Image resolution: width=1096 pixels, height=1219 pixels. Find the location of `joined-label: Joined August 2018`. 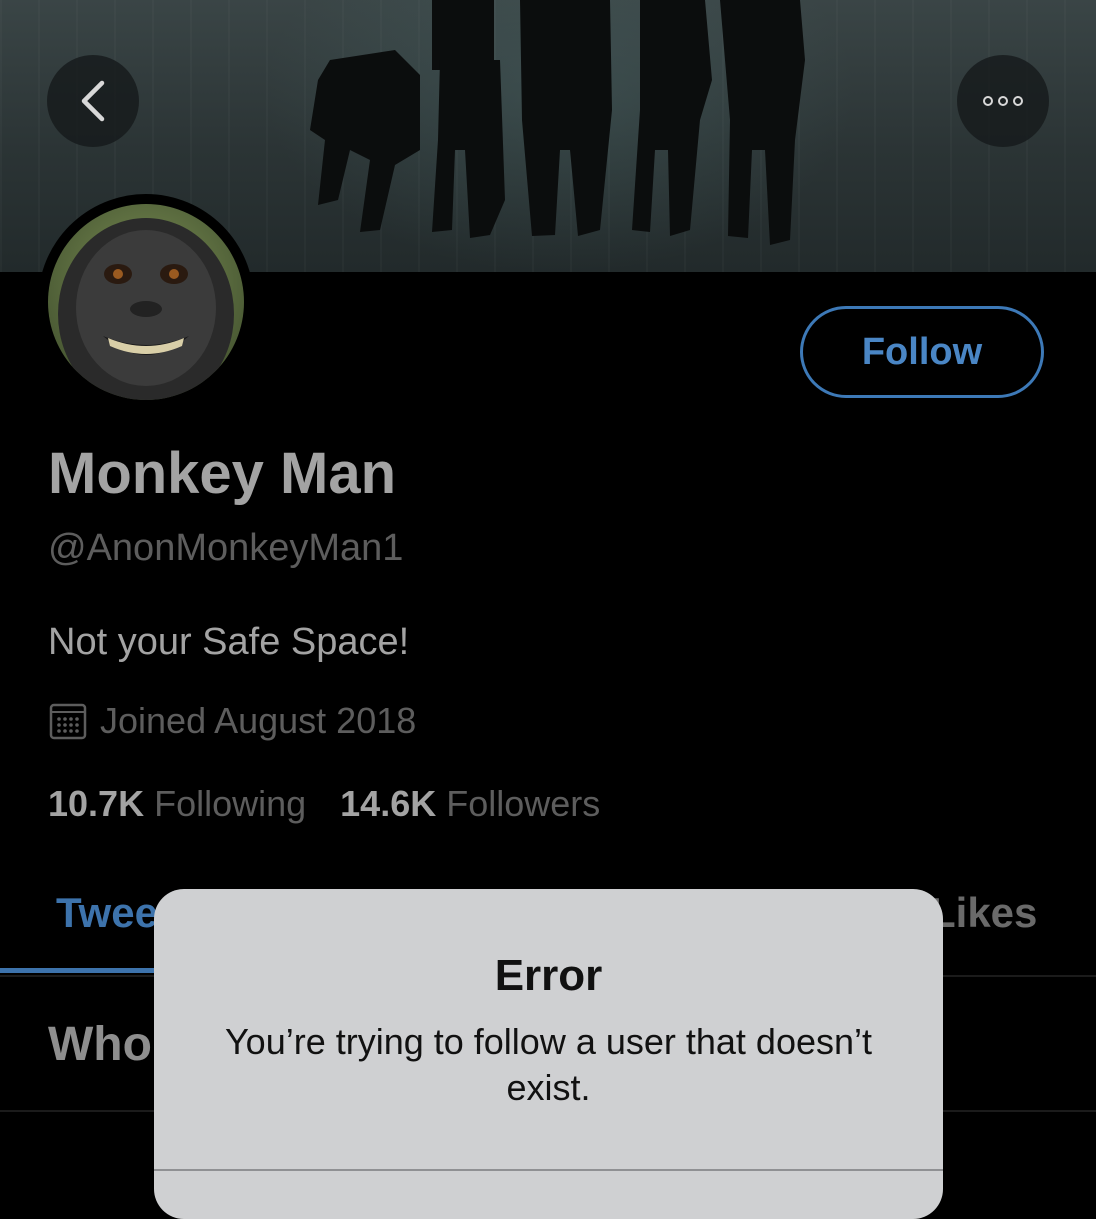

joined-label: Joined August 2018 is located at coordinates (258, 720).